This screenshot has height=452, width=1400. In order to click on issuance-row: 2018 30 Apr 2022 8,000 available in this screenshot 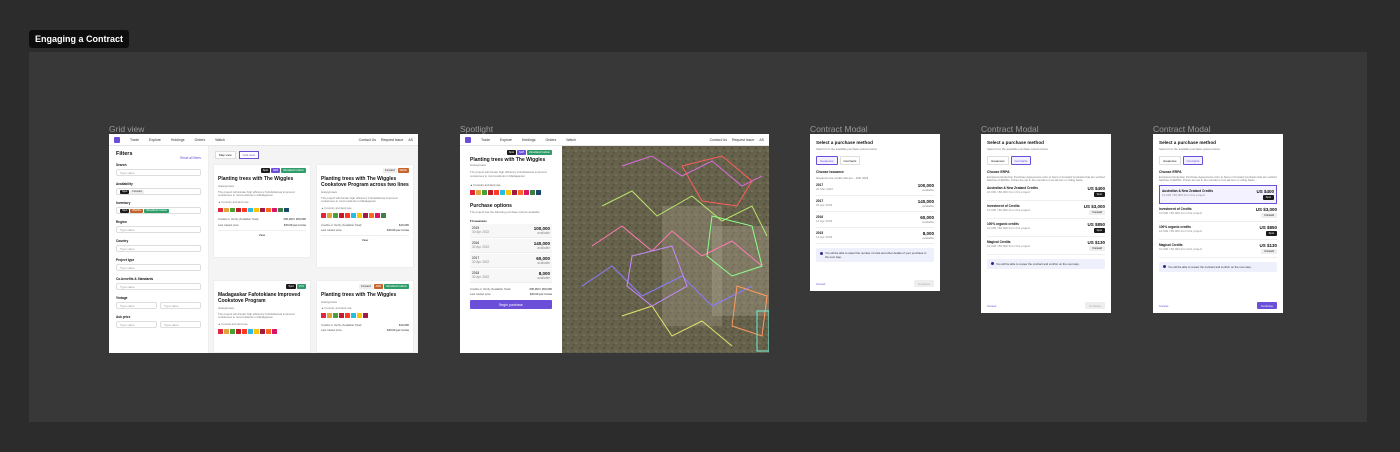, I will do `click(511, 275)`.